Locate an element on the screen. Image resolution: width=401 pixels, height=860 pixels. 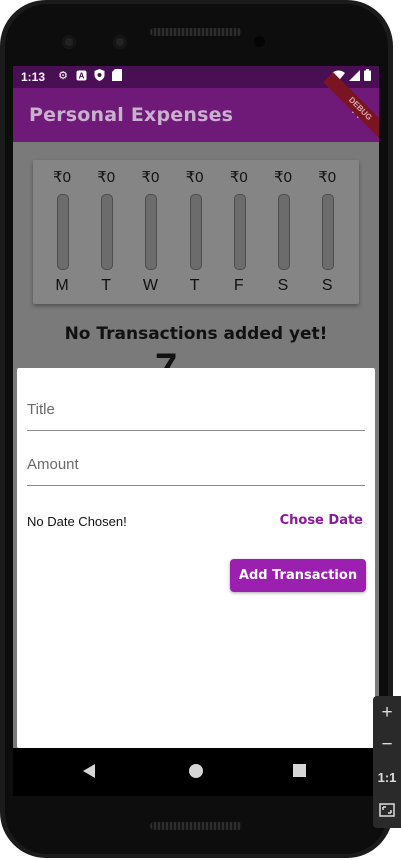
chose-date-button: Chose Date is located at coordinates (321, 520).